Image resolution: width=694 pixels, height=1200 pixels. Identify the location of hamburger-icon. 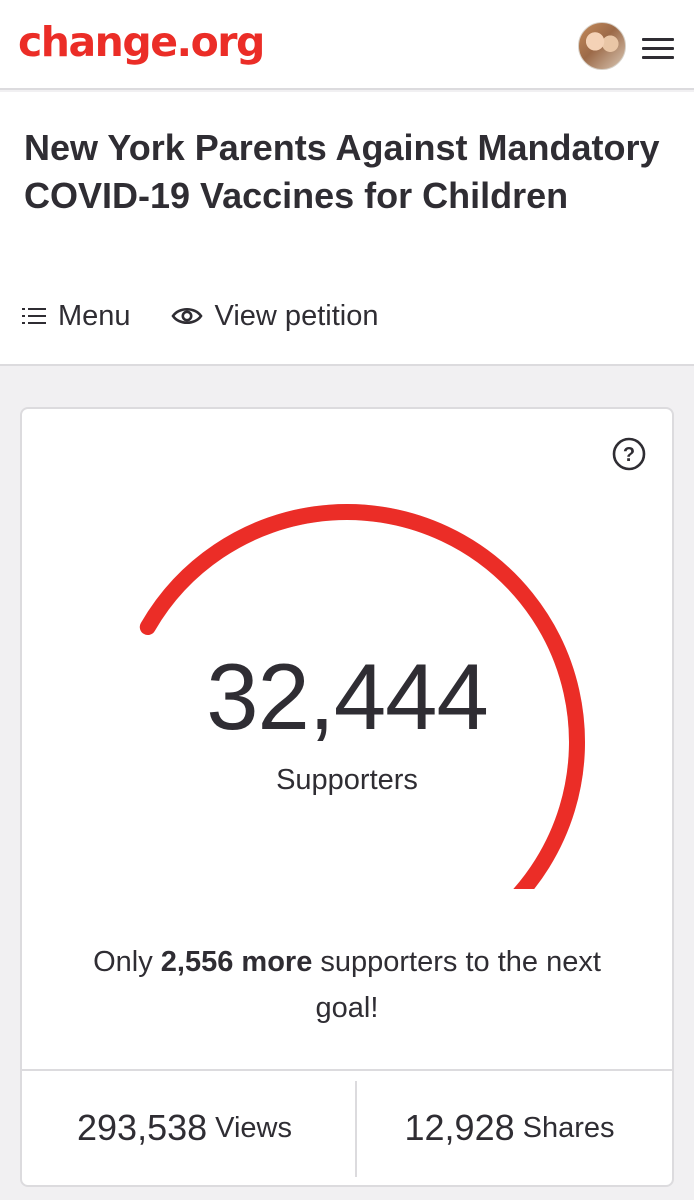
(658, 47).